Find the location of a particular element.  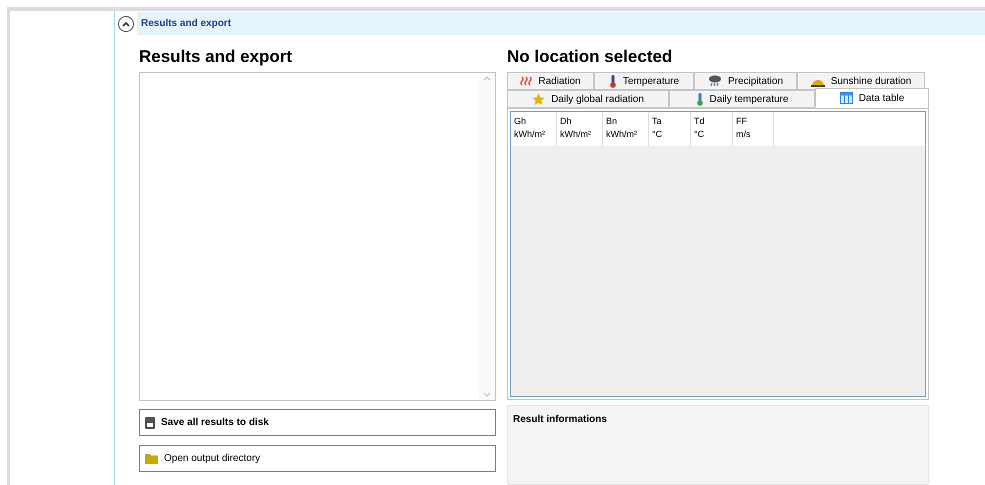

column-header: Bn kWh/m² is located at coordinates (626, 129).